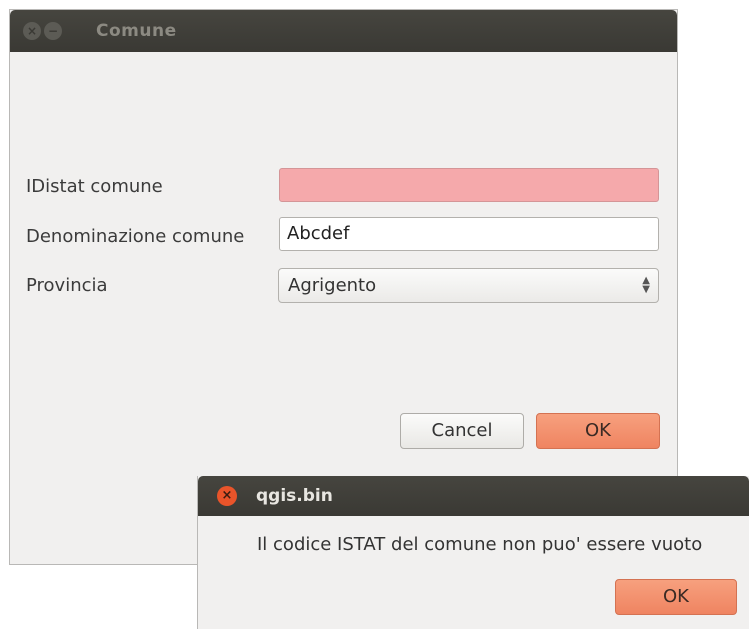 This screenshot has height=629, width=749. Describe the element at coordinates (294, 496) in the screenshot. I see `message-title: qgis.bin` at that location.